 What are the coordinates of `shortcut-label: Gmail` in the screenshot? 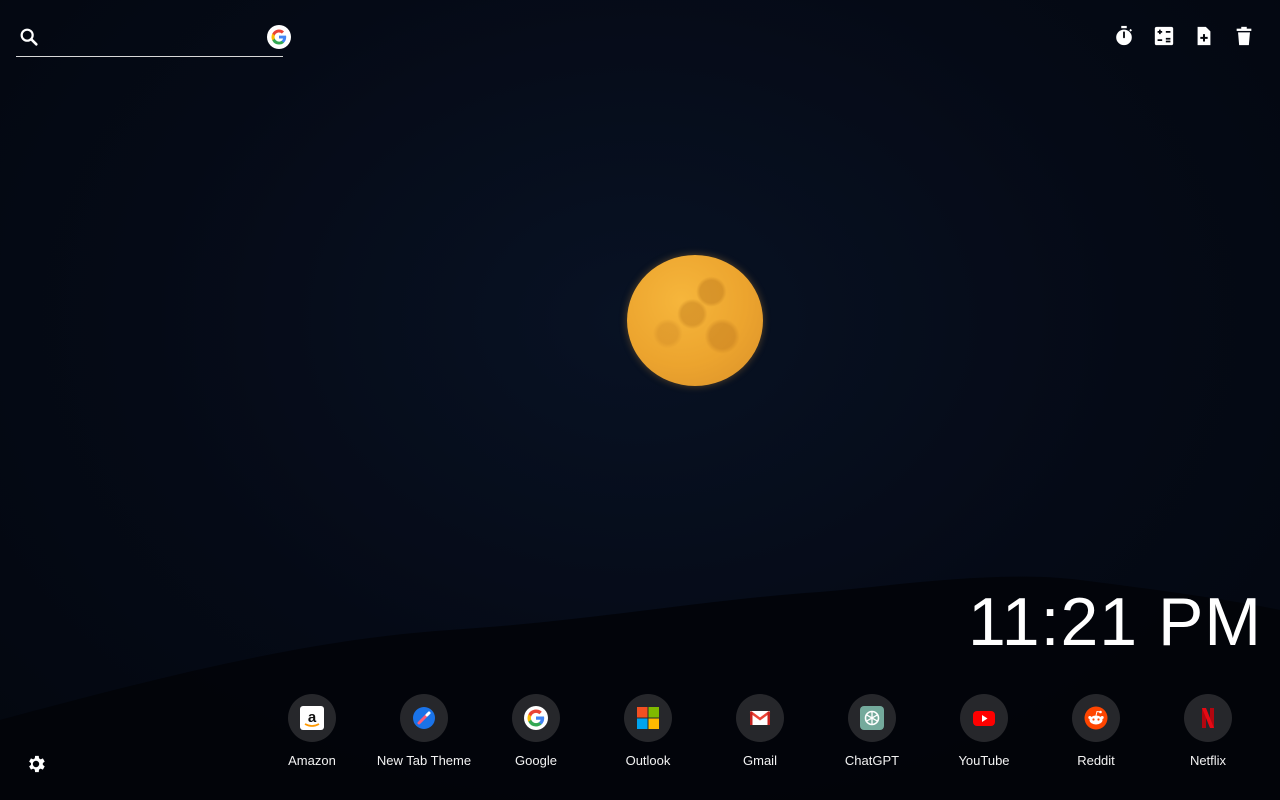 It's located at (760, 760).